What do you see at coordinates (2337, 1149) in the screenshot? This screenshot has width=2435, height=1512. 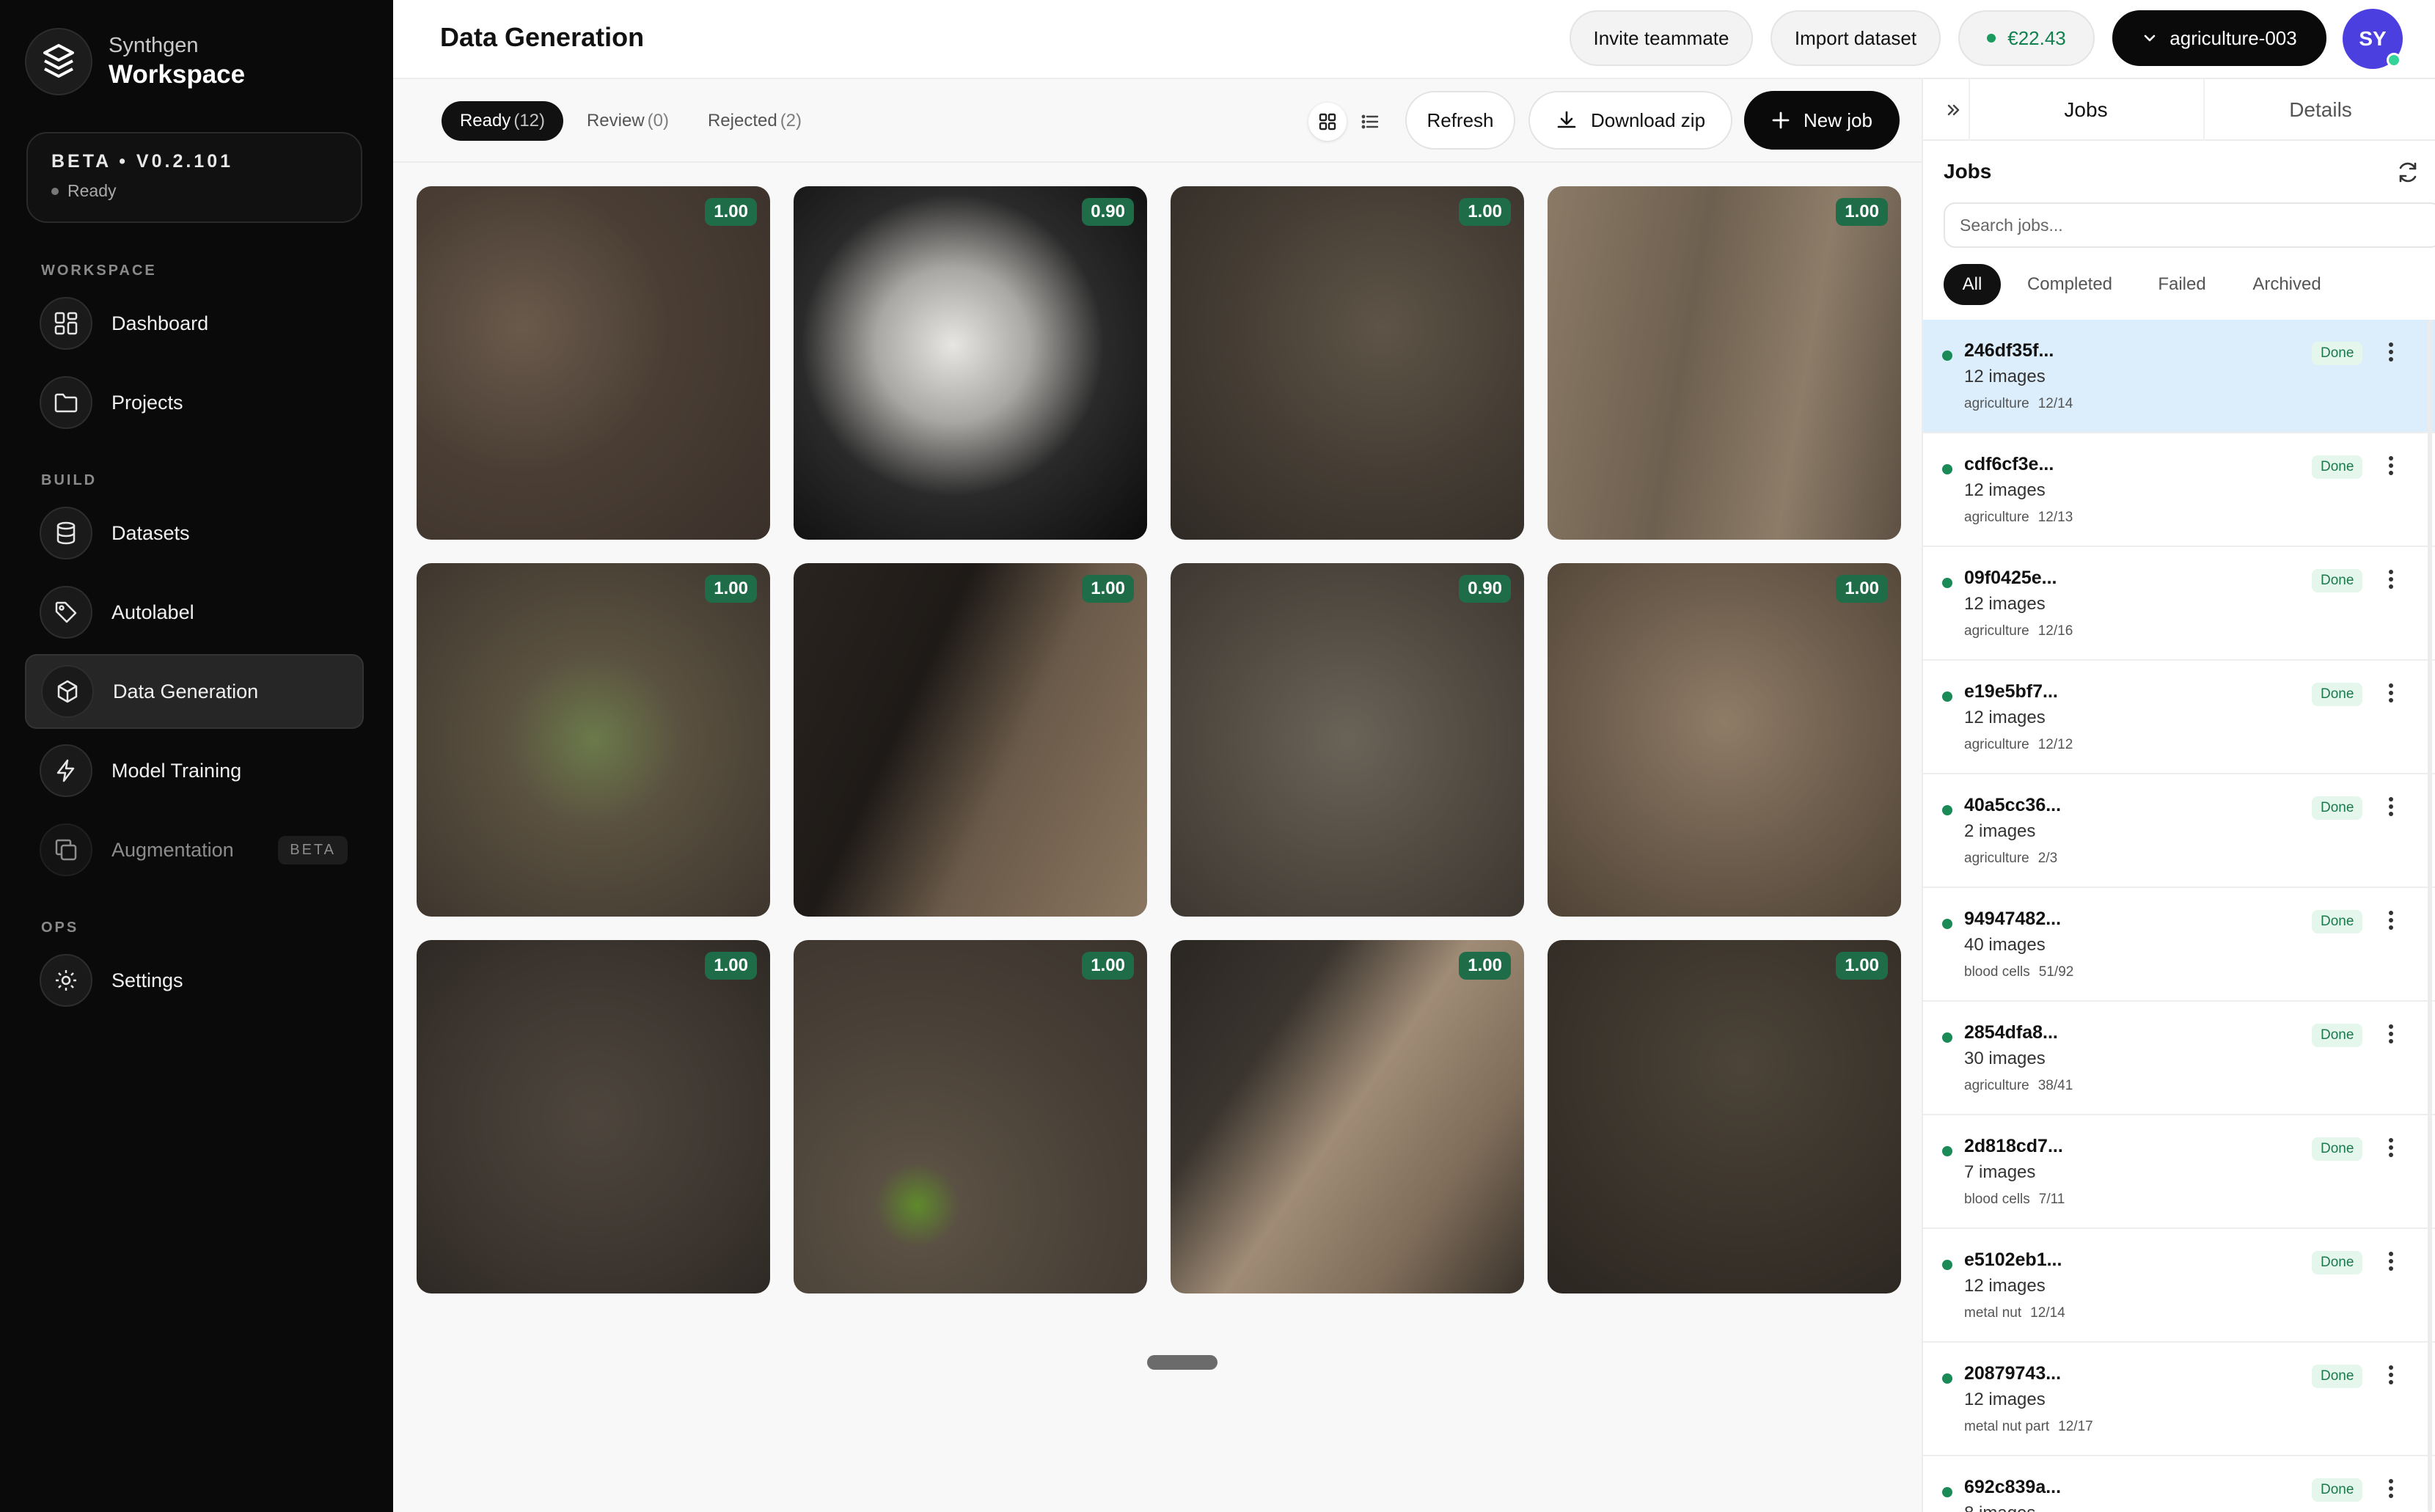 I see `job-status-badge: Done` at bounding box center [2337, 1149].